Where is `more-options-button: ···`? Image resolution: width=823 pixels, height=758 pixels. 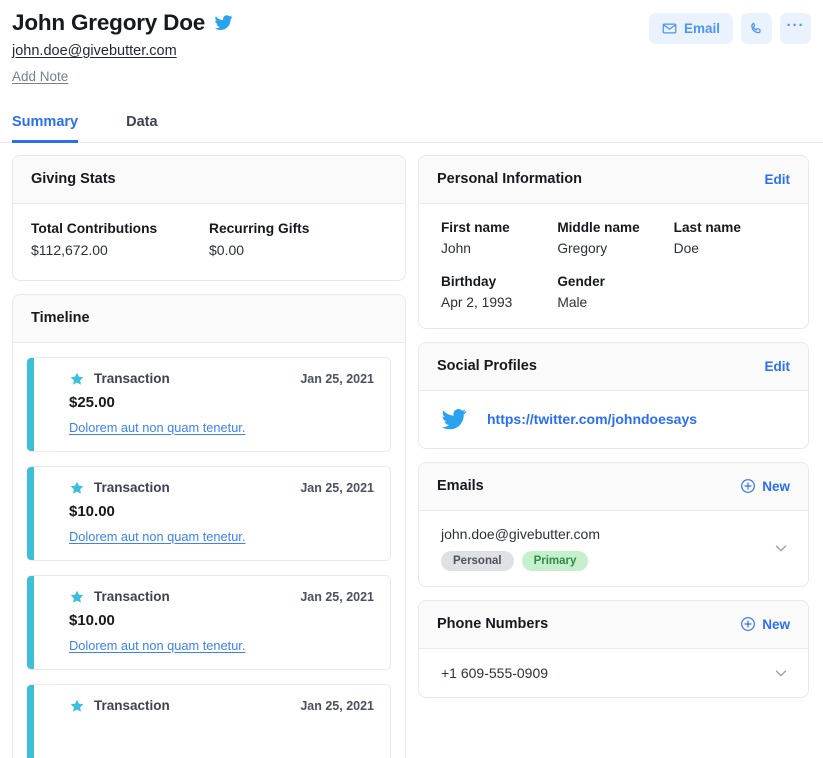 more-options-button: ··· is located at coordinates (795, 28).